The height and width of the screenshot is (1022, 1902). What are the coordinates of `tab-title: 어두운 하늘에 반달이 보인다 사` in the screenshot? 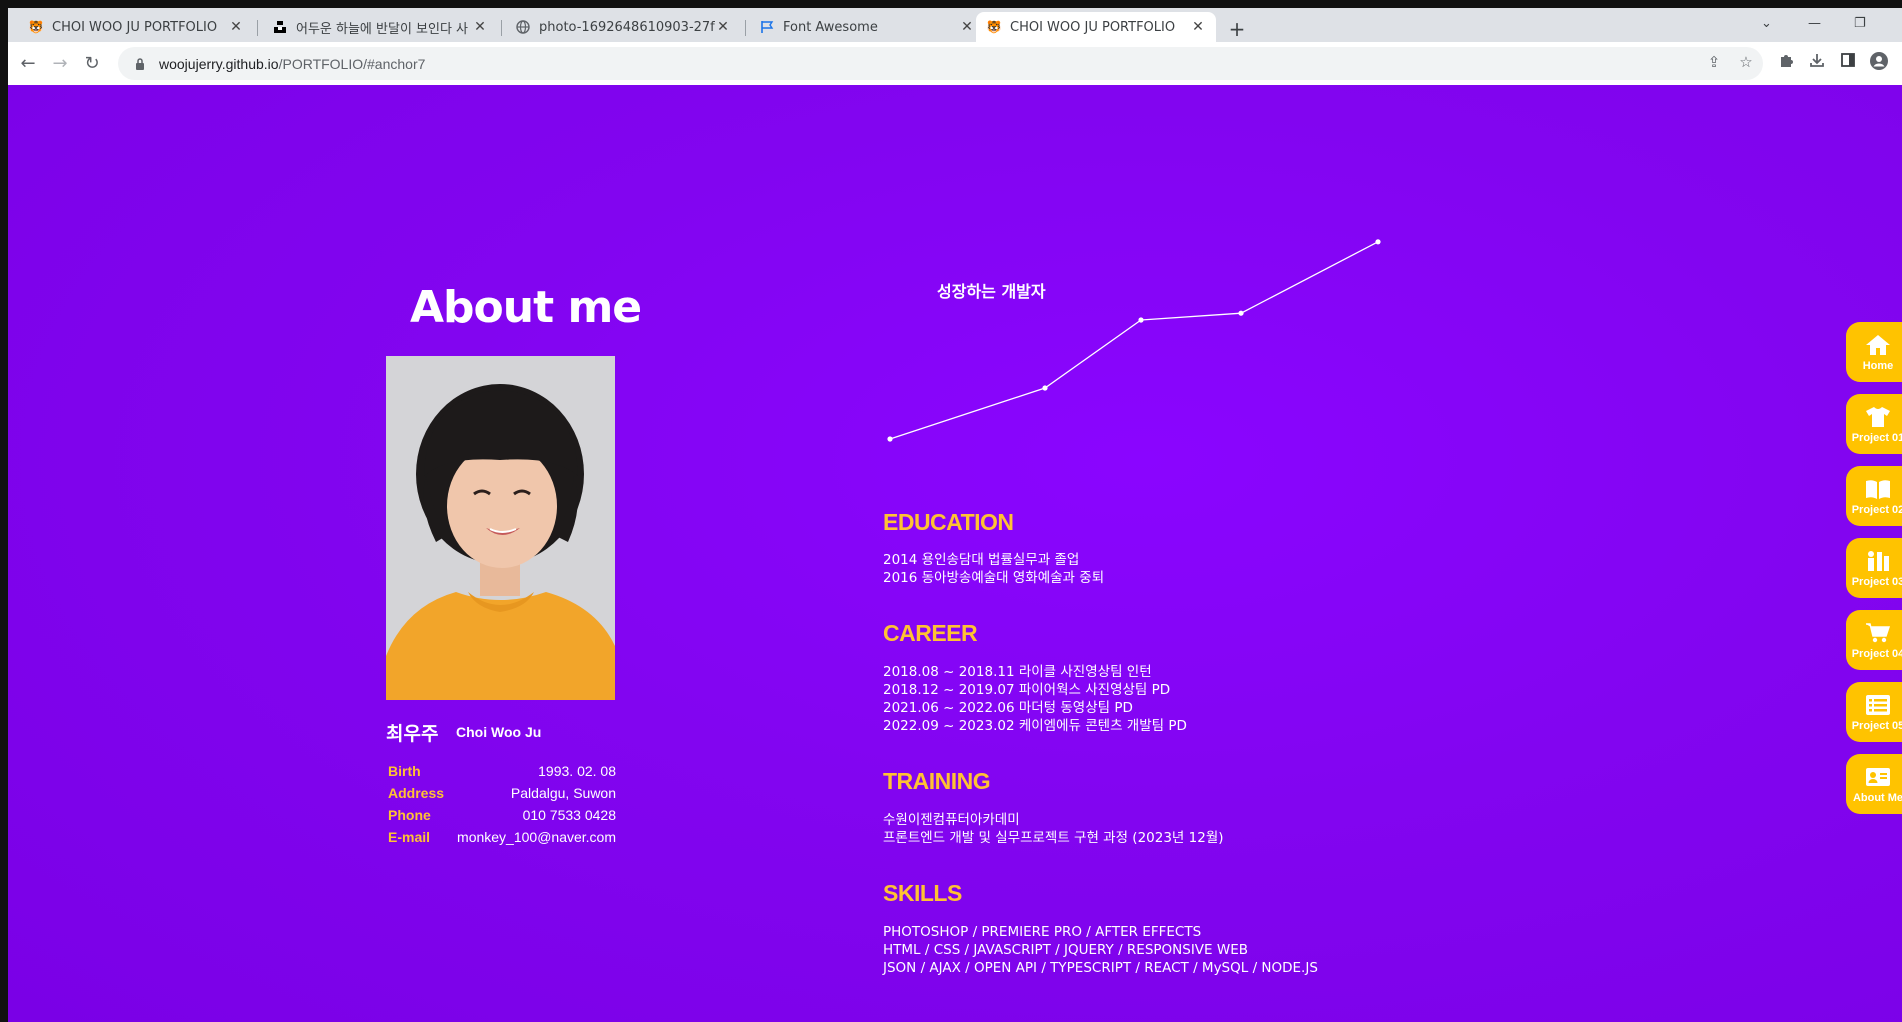 It's located at (382, 29).